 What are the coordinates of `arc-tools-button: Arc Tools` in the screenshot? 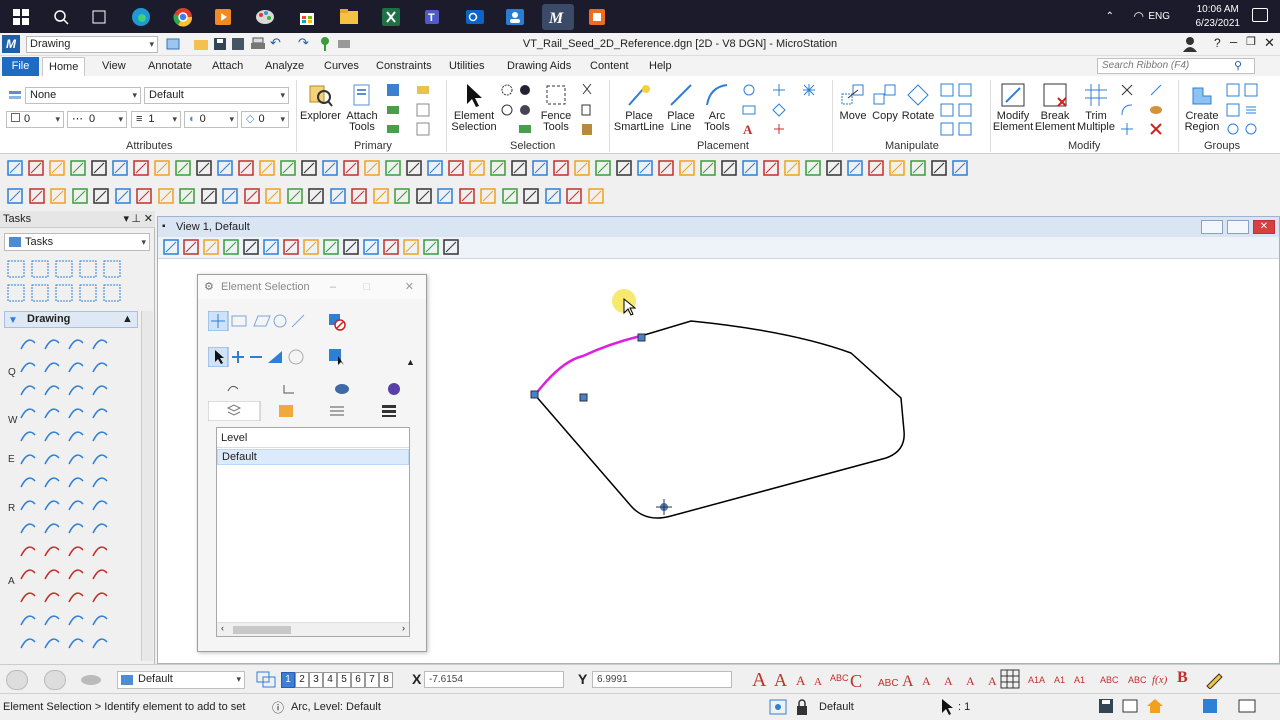 It's located at (717, 107).